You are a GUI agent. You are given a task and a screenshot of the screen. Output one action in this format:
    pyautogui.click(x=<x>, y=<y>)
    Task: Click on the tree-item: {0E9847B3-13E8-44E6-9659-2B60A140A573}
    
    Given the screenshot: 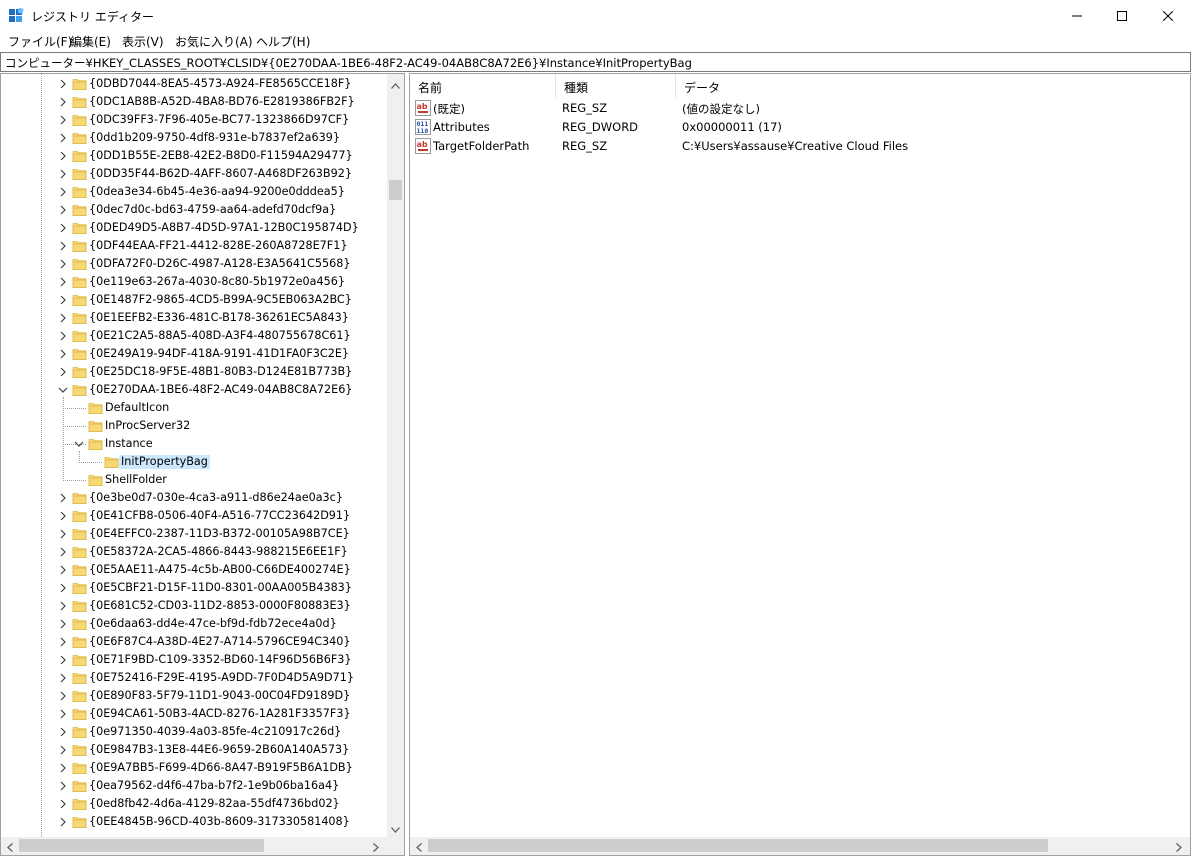 What is the action you would take?
    pyautogui.click(x=194, y=750)
    